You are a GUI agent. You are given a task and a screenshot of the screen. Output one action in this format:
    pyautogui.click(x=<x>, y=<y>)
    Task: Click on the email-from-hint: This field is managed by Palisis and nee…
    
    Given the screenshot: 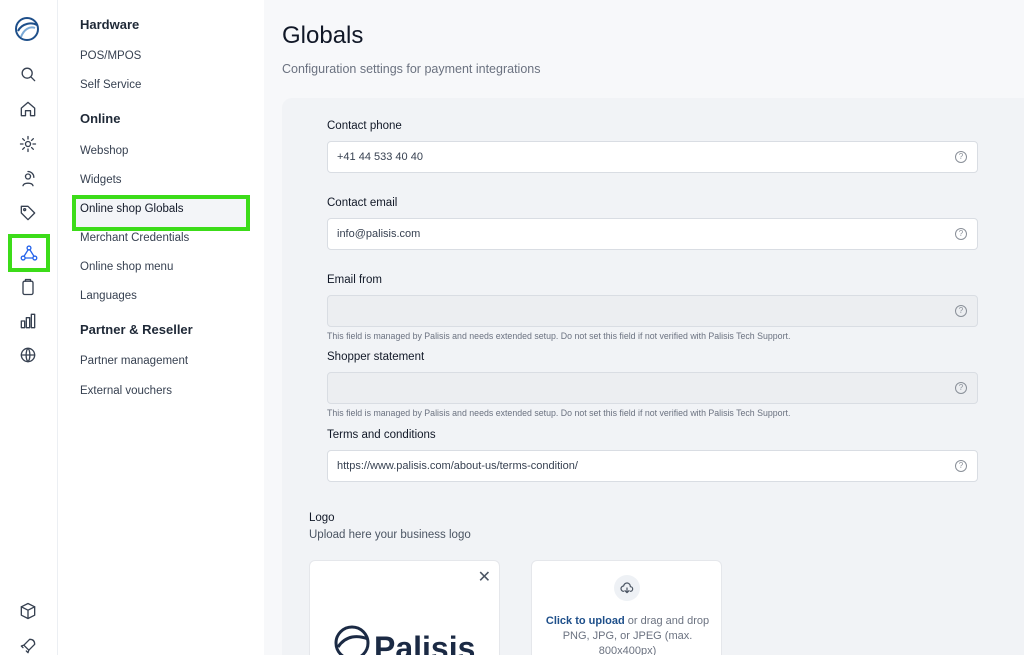 What is the action you would take?
    pyautogui.click(x=559, y=336)
    